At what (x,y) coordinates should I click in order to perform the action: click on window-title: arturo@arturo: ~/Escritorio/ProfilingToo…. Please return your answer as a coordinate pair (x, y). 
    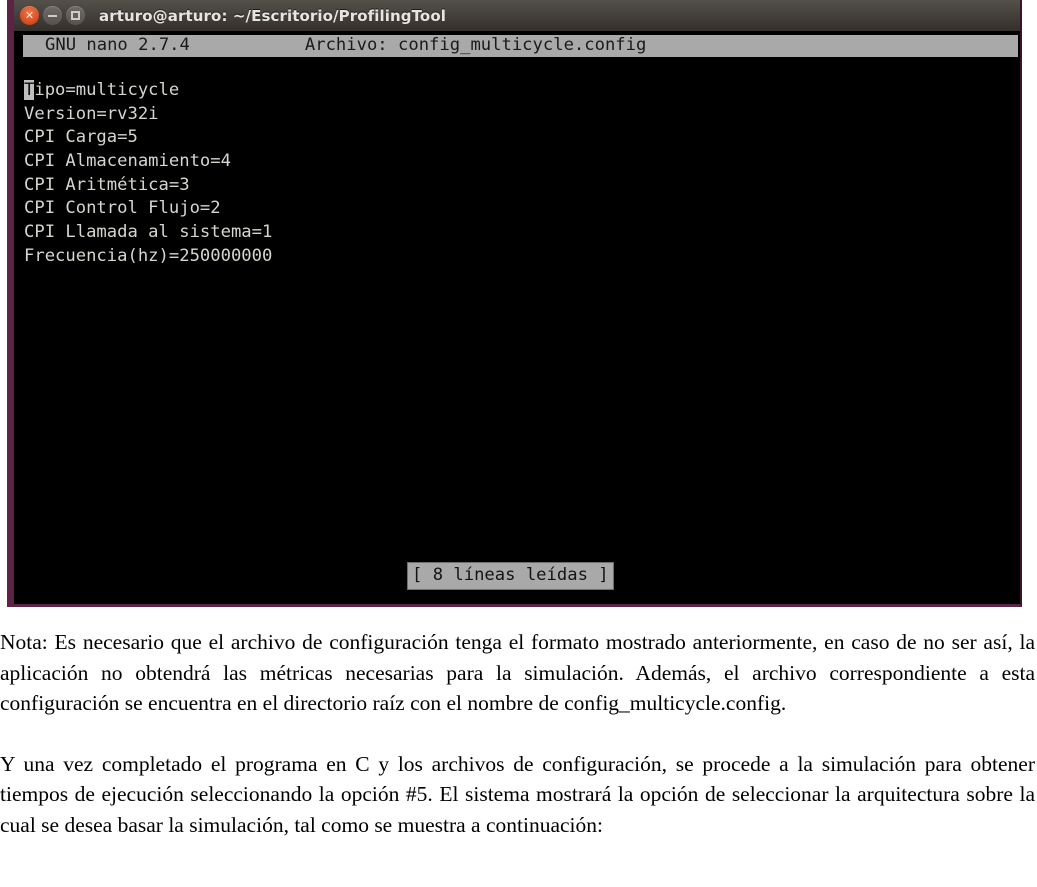
    Looking at the image, I should click on (272, 15).